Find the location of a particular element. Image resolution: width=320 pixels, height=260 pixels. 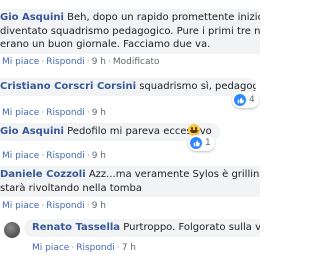

comment-actions: Mi piace · Rispondi · 9 h · Modificato is located at coordinates (81, 62).